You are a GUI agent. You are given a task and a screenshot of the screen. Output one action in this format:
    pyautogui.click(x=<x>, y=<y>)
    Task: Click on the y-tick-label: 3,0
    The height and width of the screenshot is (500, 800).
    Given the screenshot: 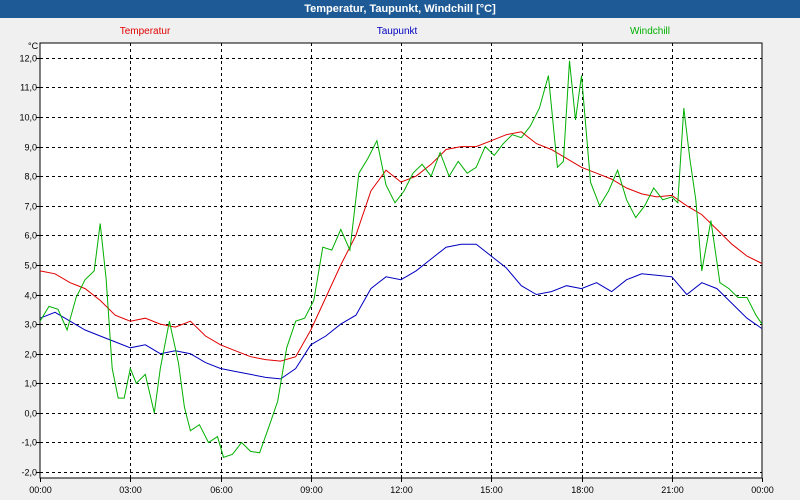 What is the action you would take?
    pyautogui.click(x=30, y=325)
    